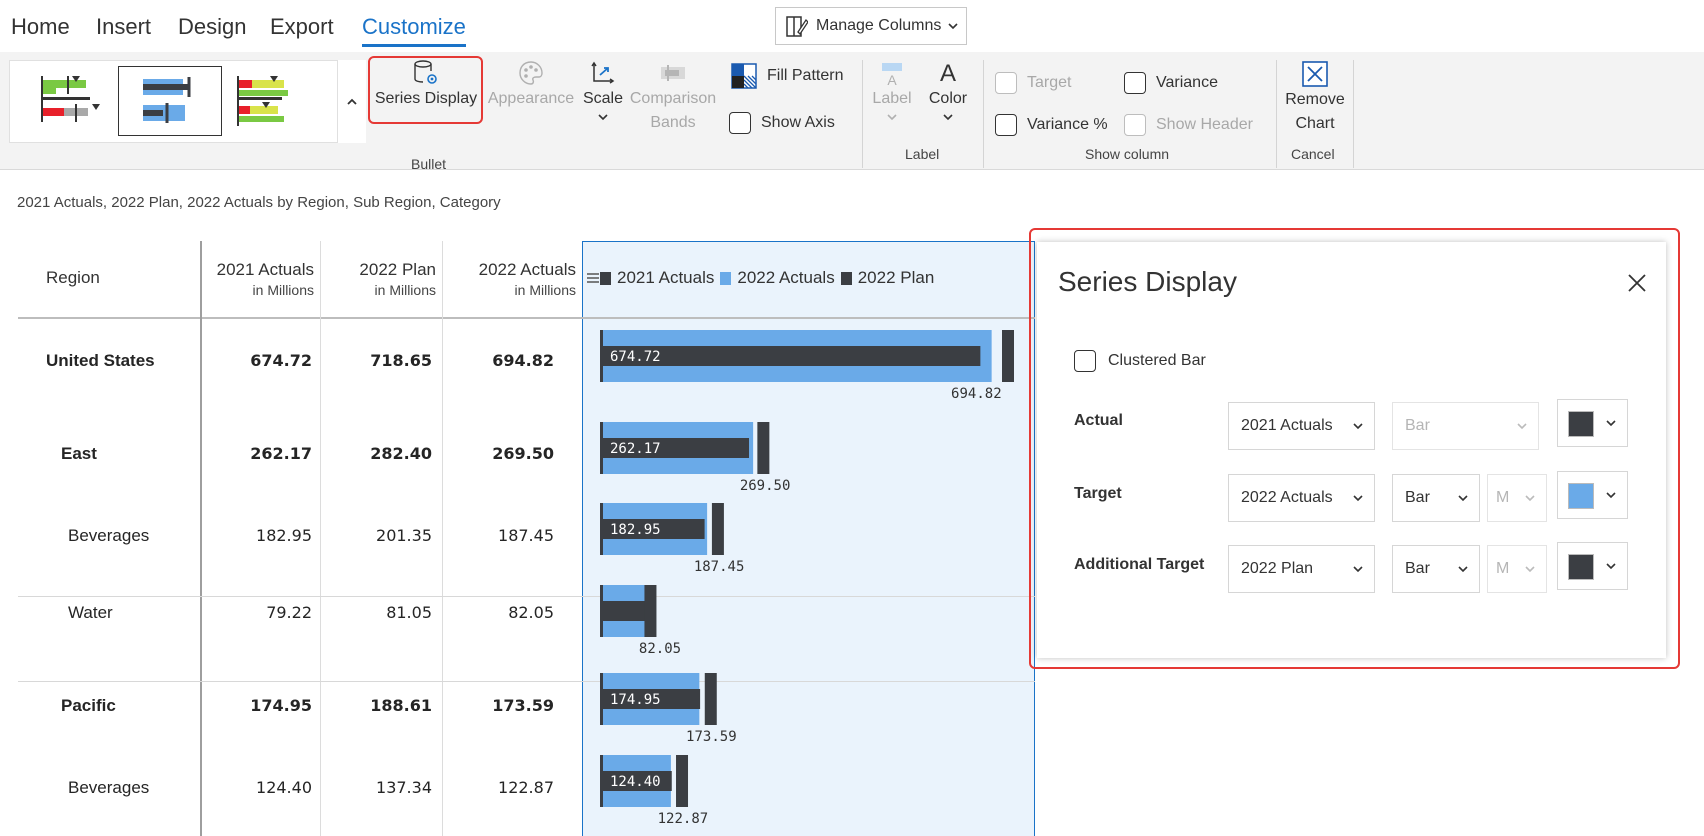 Image resolution: width=1704 pixels, height=836 pixels. What do you see at coordinates (1517, 569) in the screenshot?
I see `additional-marker-dropdown: M` at bounding box center [1517, 569].